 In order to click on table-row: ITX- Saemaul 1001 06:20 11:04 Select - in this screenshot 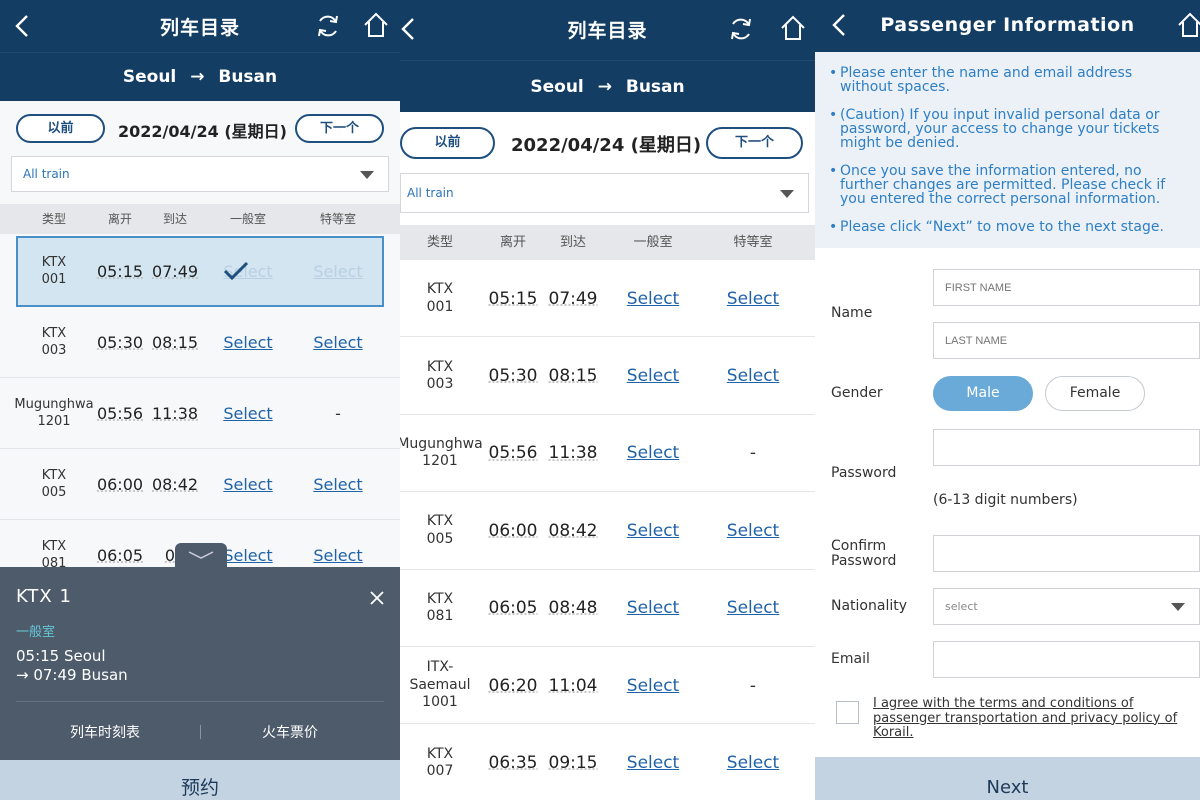, I will do `click(607, 686)`.